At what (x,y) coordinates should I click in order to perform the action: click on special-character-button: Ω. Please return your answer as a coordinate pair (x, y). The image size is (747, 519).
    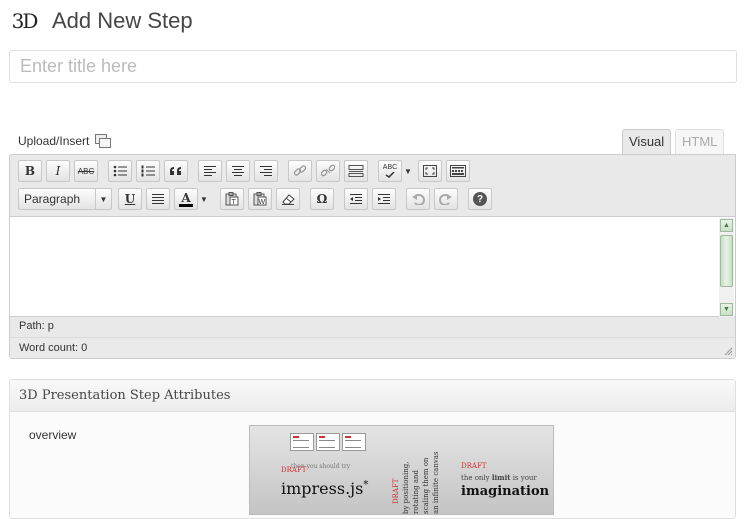
    Looking at the image, I should click on (322, 199).